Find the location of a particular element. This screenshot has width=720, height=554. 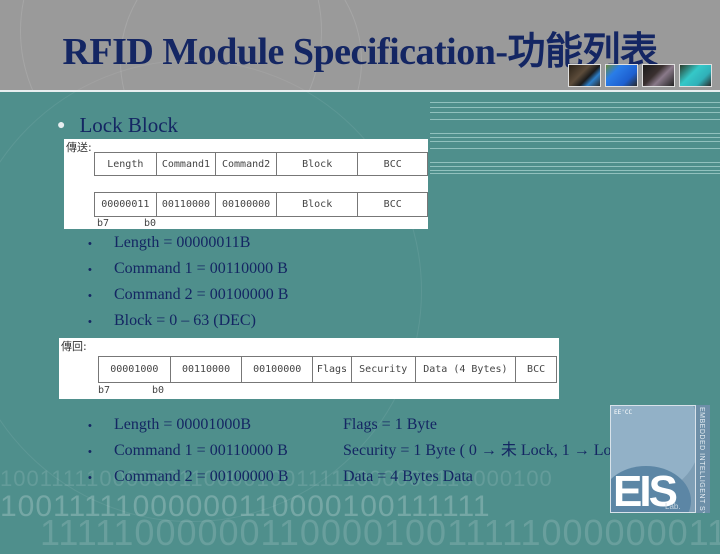

list-item: • Length = 00001000B is located at coordinates (188, 425).